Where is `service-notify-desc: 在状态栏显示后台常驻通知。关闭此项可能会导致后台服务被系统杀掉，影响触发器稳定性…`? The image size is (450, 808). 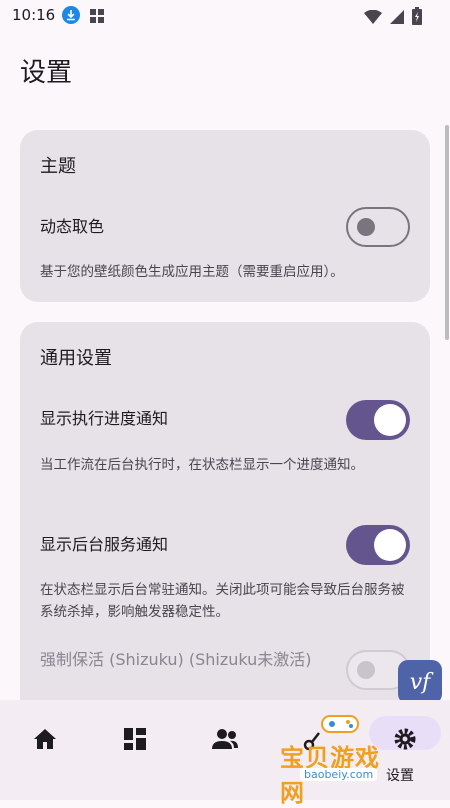
service-notify-desc: 在状态栏显示后台常驻通知。关闭此项可能会导致后台服务被系统杀掉，影响触发器稳定性… is located at coordinates (222, 601).